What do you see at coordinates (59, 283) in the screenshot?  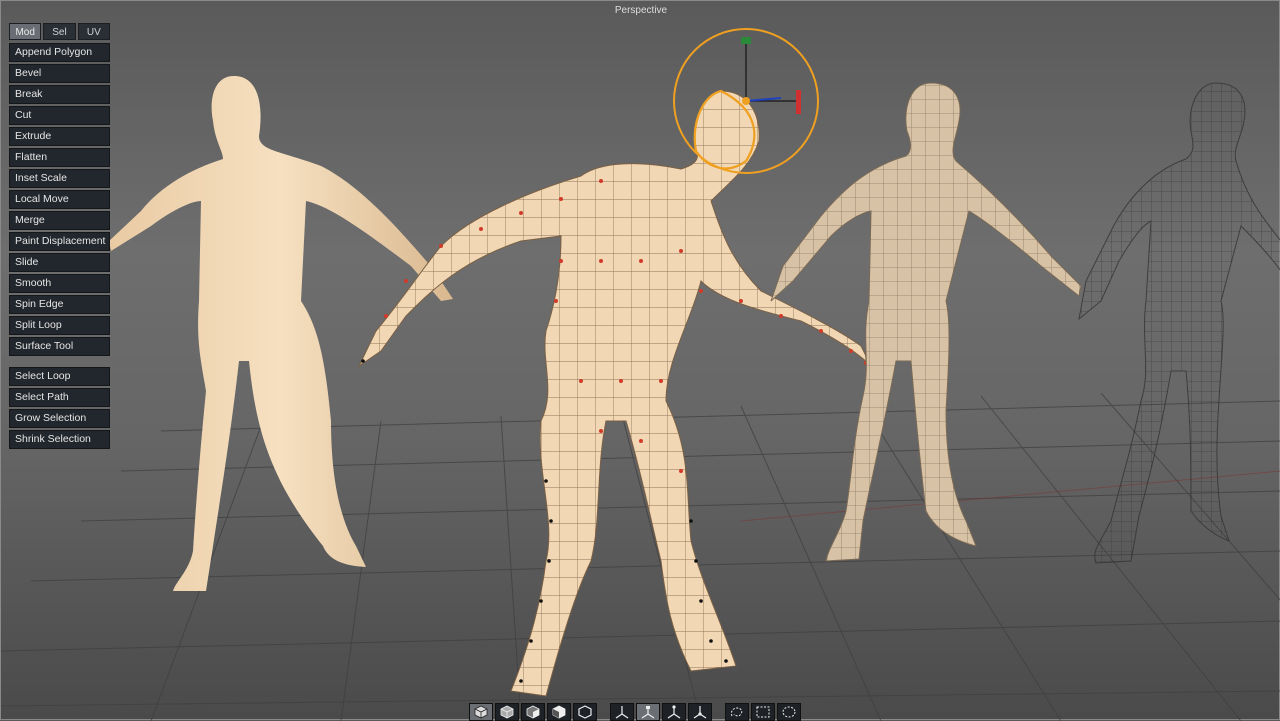 I see `smooth-button: Smooth` at bounding box center [59, 283].